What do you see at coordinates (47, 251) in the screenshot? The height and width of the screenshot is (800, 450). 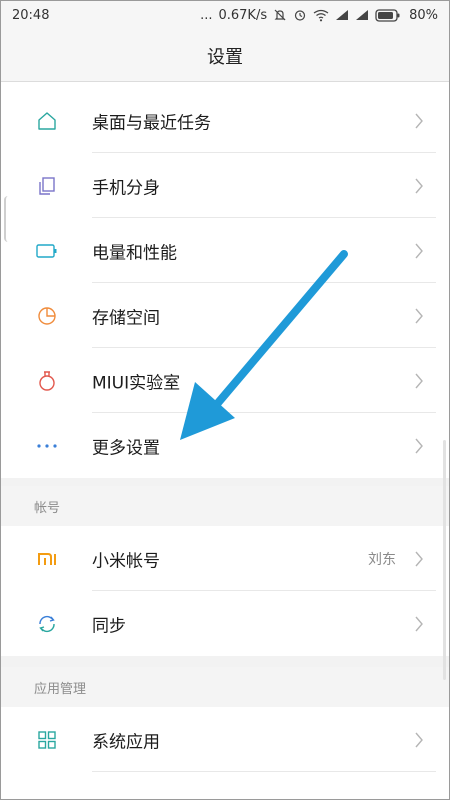 I see `battery-icon` at bounding box center [47, 251].